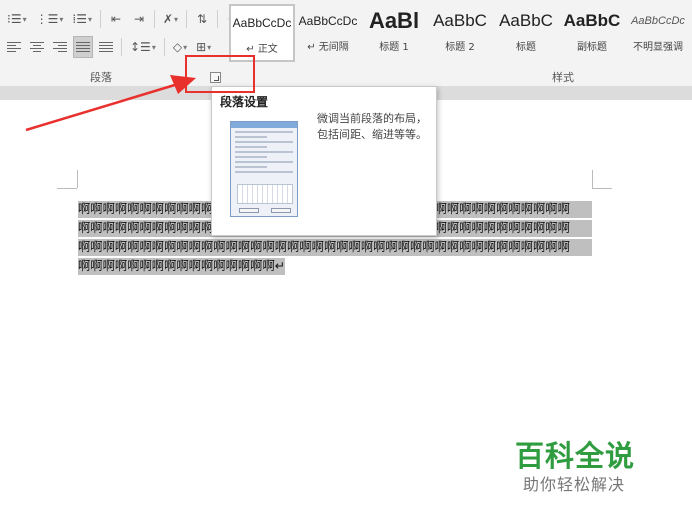  I want to click on tooltip-description: 微调当前段落的布局，包括间距、缩进等等。, so click(372, 126).